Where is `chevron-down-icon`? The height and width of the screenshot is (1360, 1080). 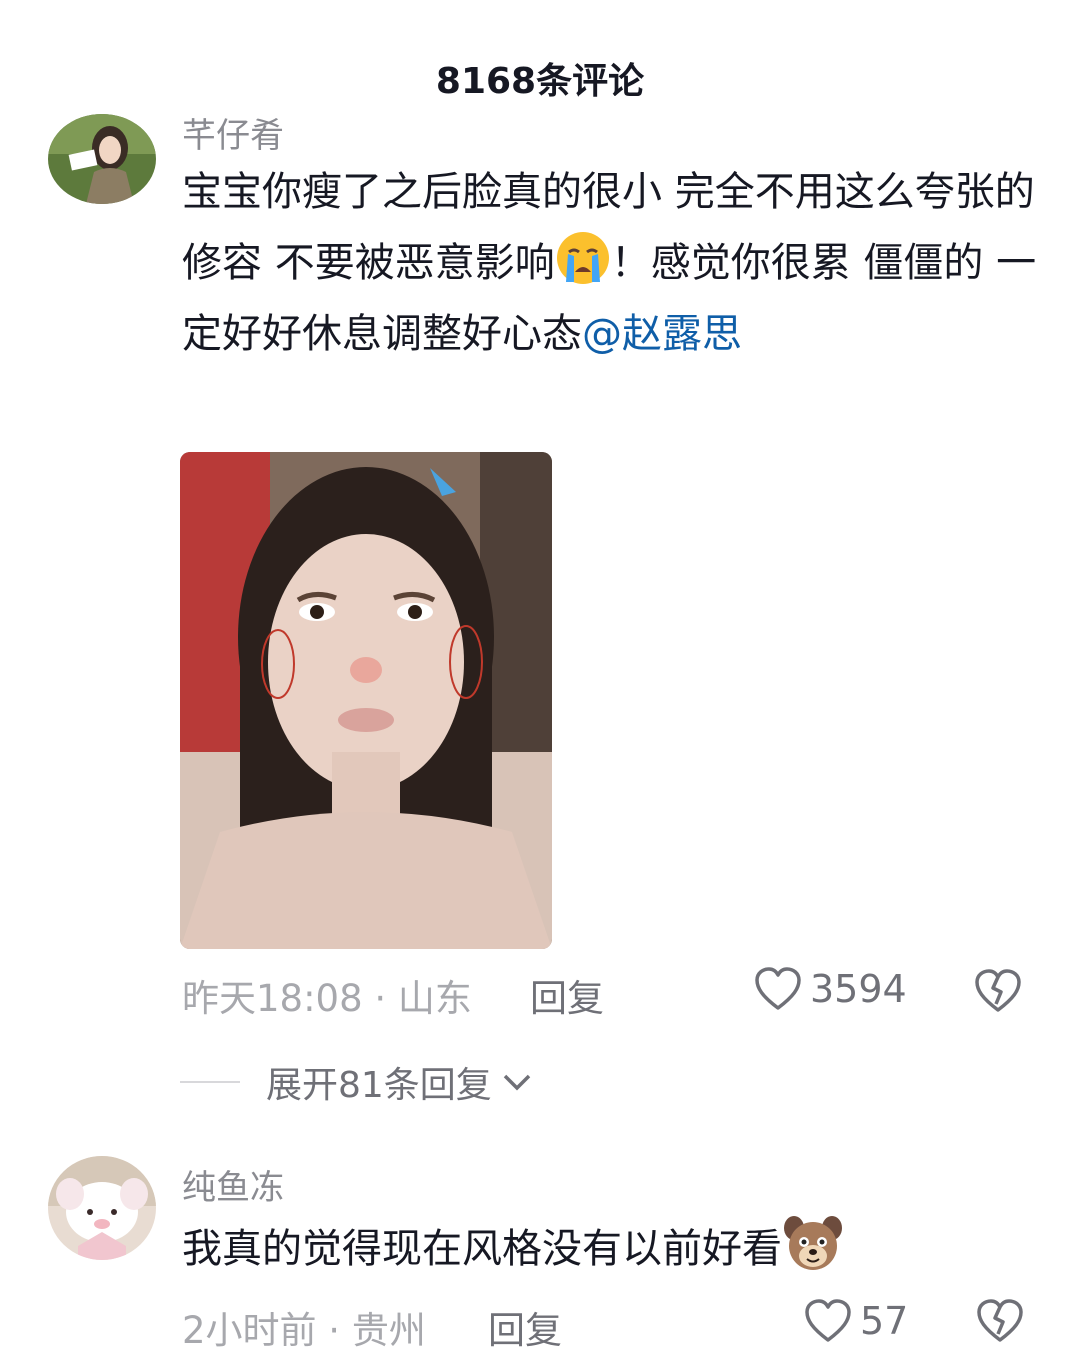
chevron-down-icon is located at coordinates (517, 1082).